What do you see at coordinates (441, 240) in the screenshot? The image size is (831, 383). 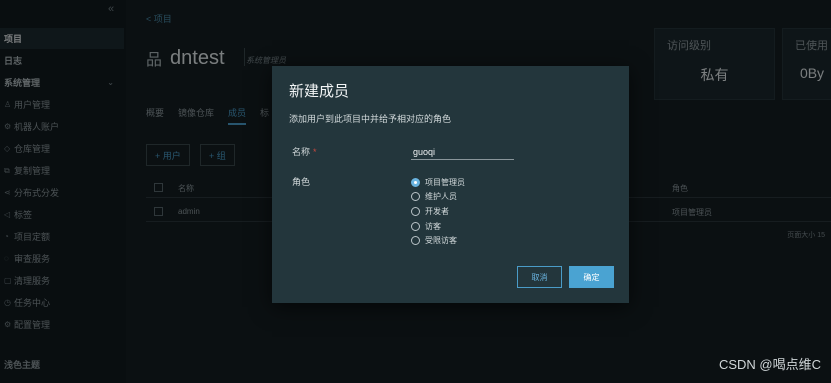 I see `role-option-label: 受限访客` at bounding box center [441, 240].